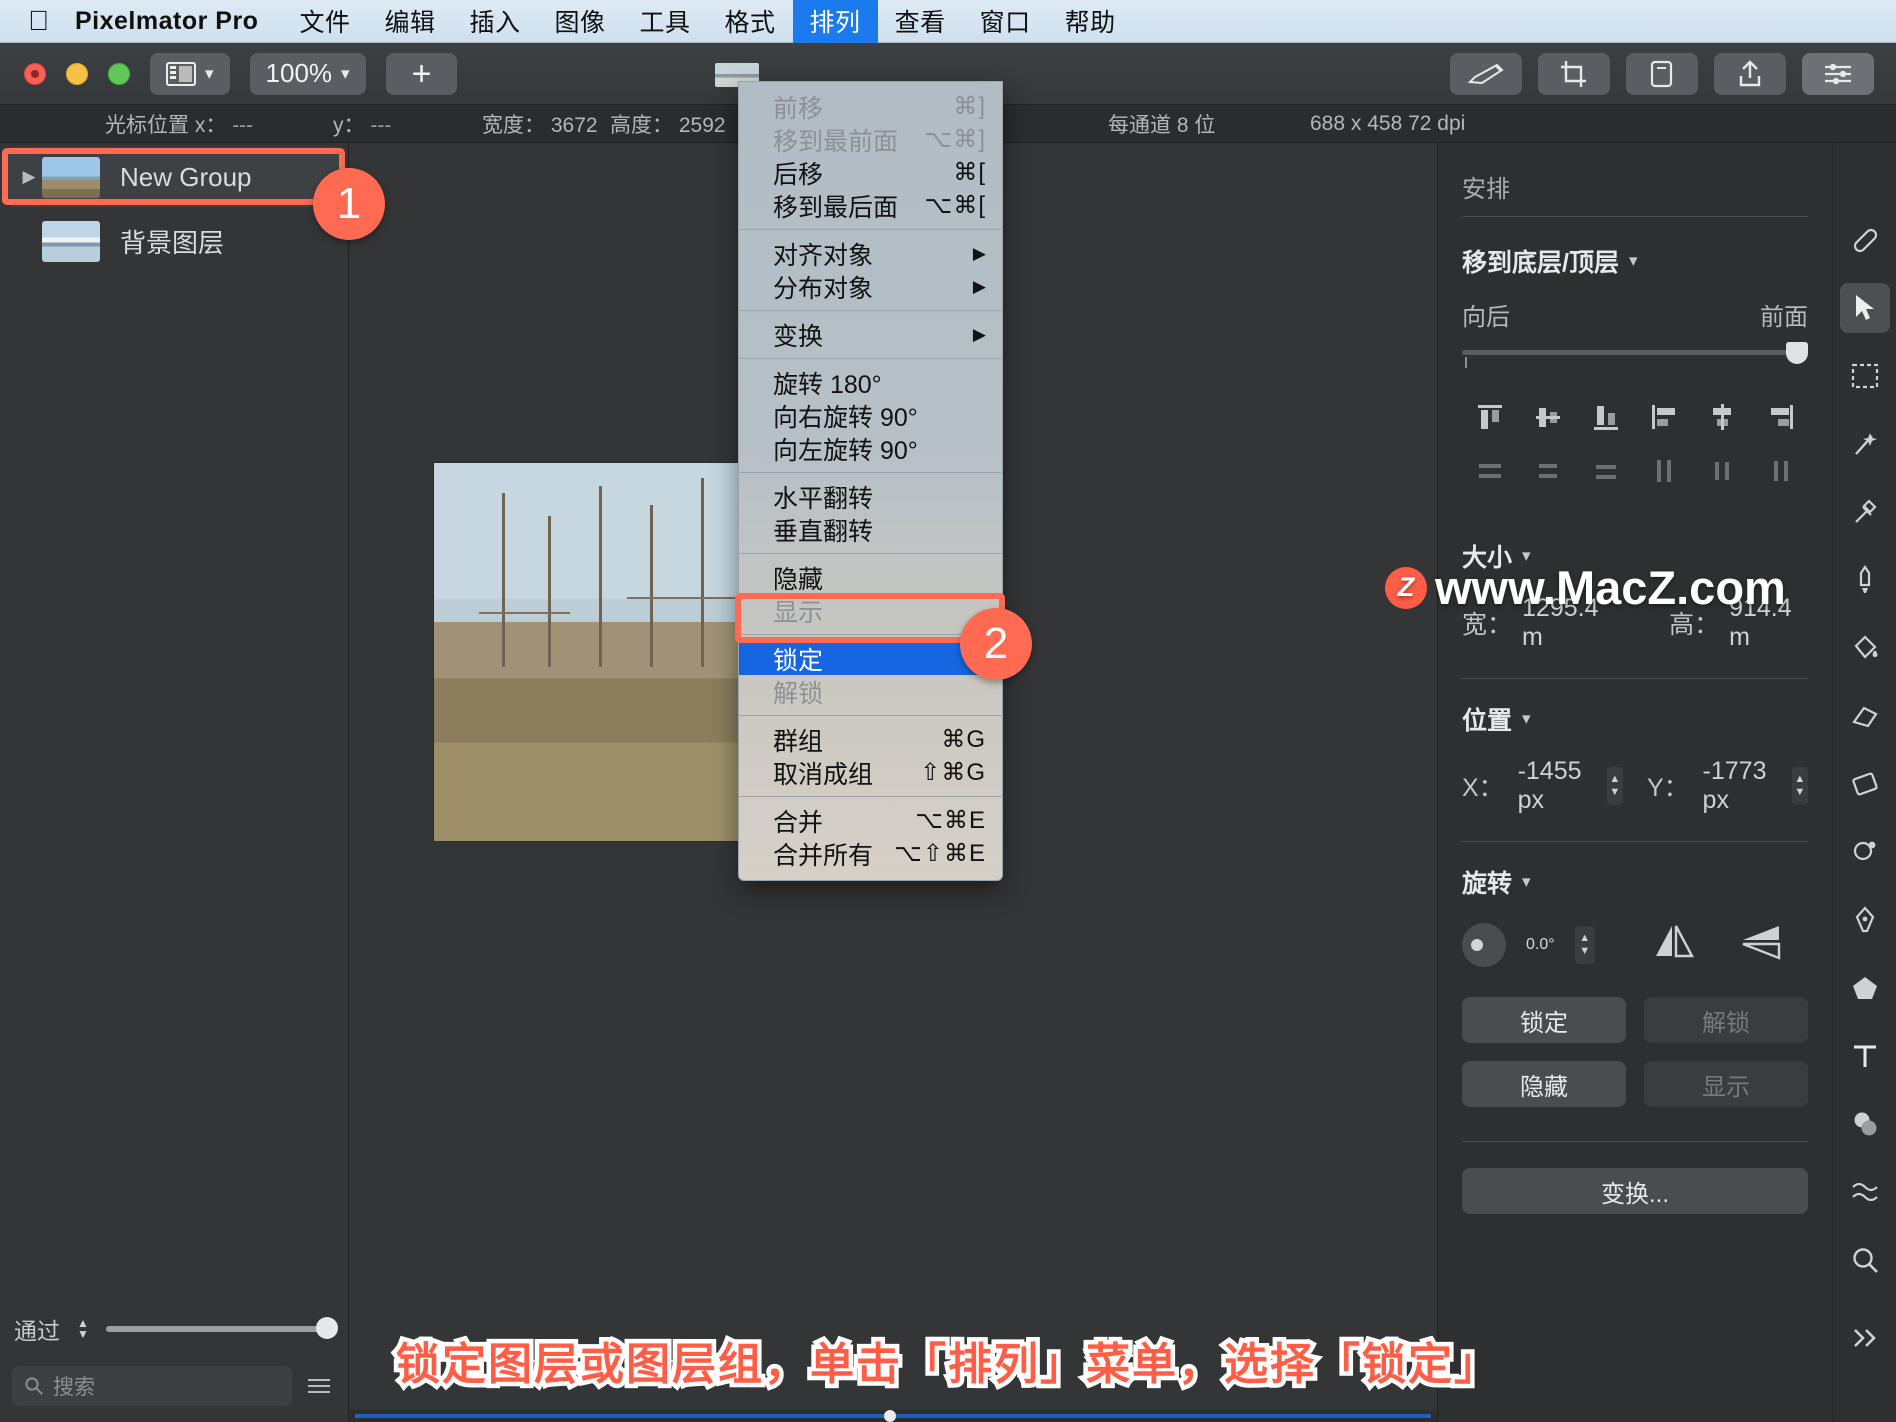 This screenshot has width=1896, height=1422. Describe the element at coordinates (1574, 74) in the screenshot. I see `crop-tool-button` at that location.